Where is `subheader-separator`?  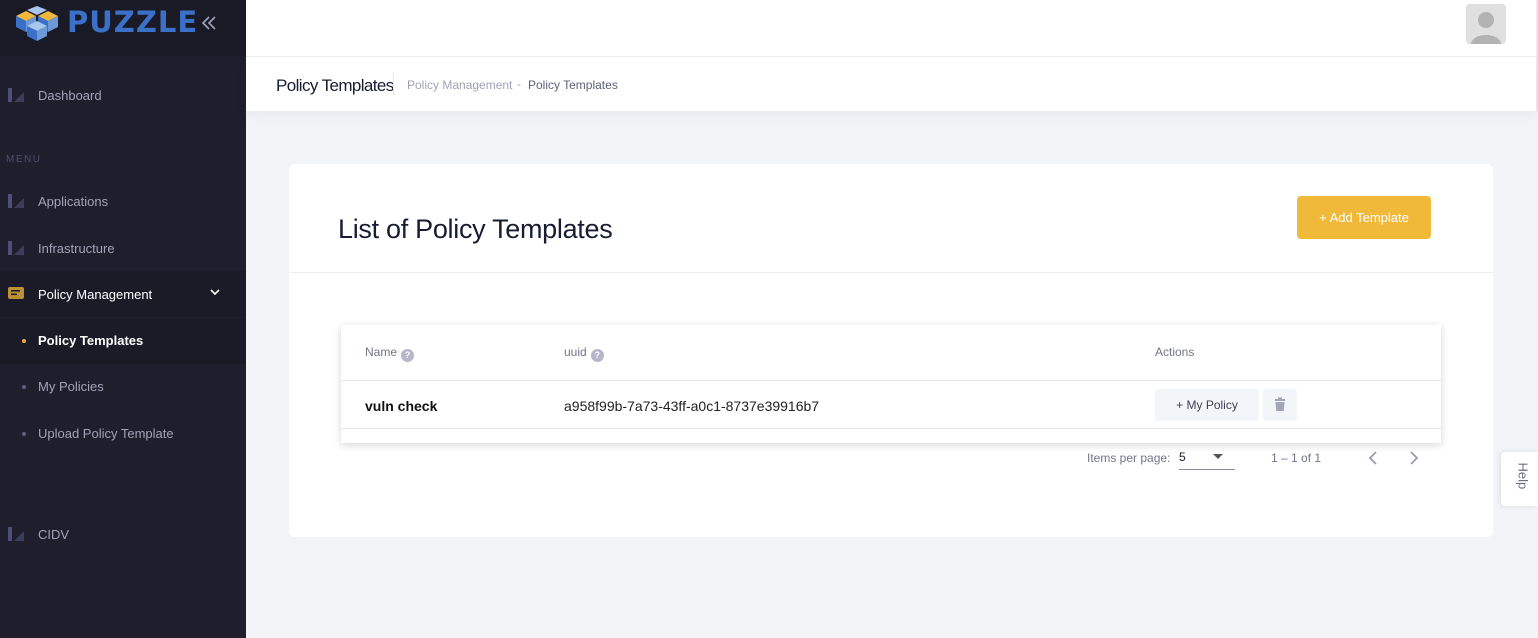 subheader-separator is located at coordinates (393, 84).